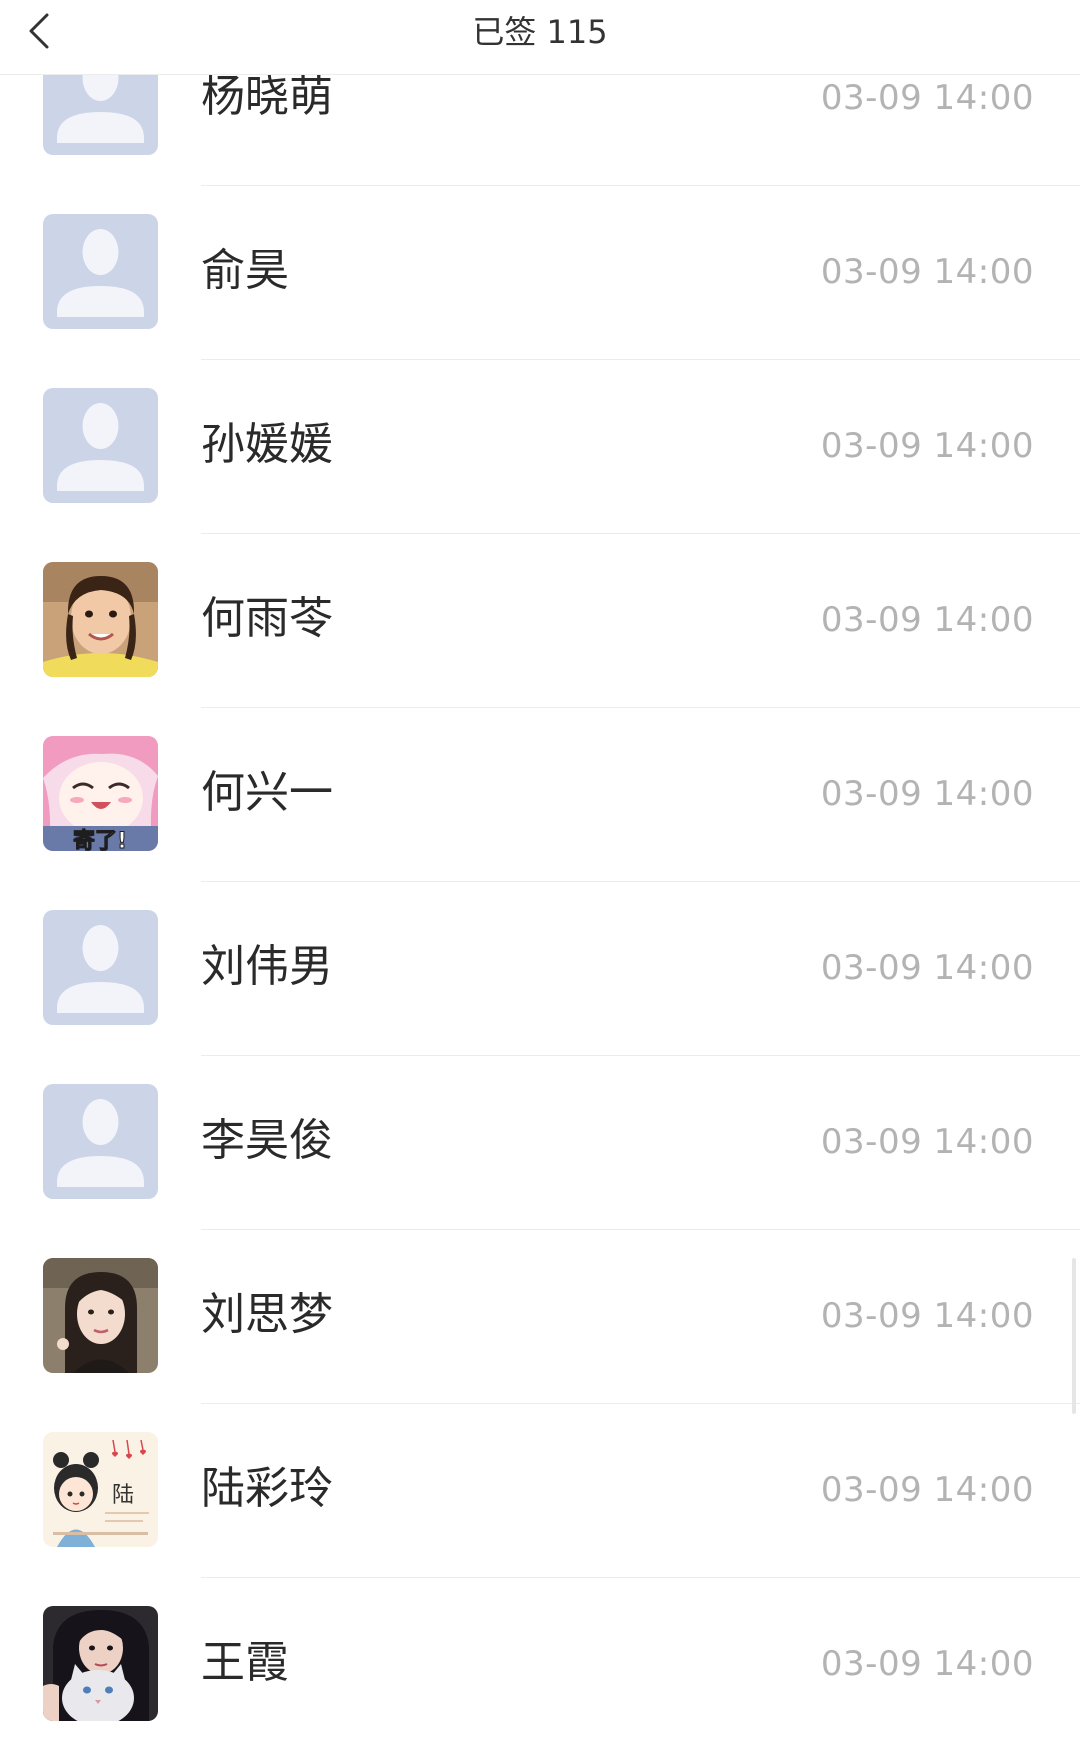 This screenshot has height=1751, width=1080. What do you see at coordinates (100, 839) in the screenshot?
I see `avatar-caption: 寄了!` at bounding box center [100, 839].